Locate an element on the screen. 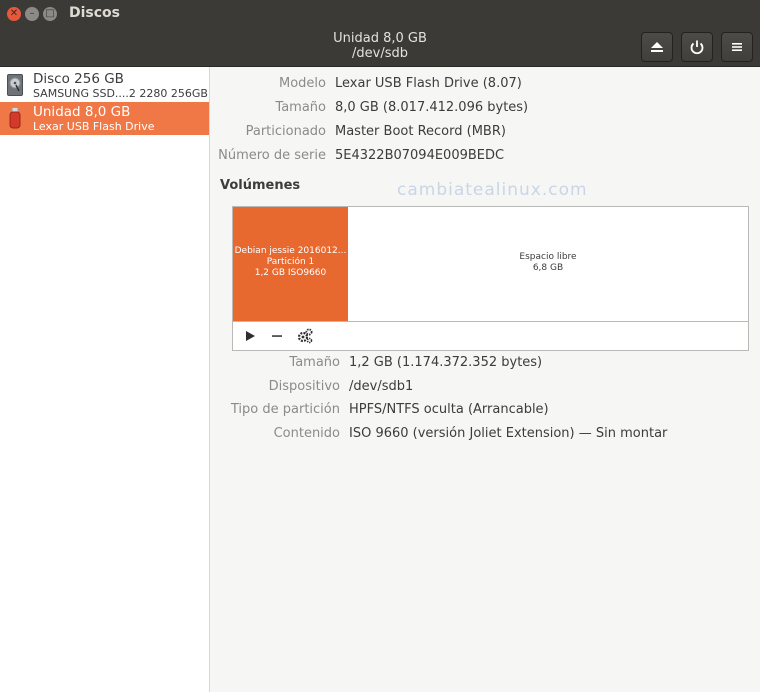  power-icon is located at coordinates (697, 47).